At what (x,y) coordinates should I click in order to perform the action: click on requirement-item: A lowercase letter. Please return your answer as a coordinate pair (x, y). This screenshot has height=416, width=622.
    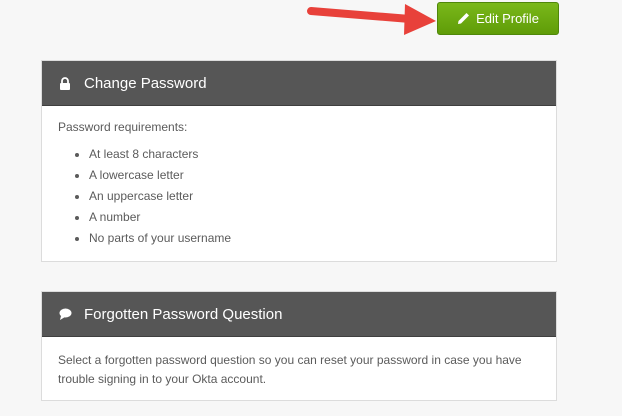
    Looking at the image, I should click on (314, 175).